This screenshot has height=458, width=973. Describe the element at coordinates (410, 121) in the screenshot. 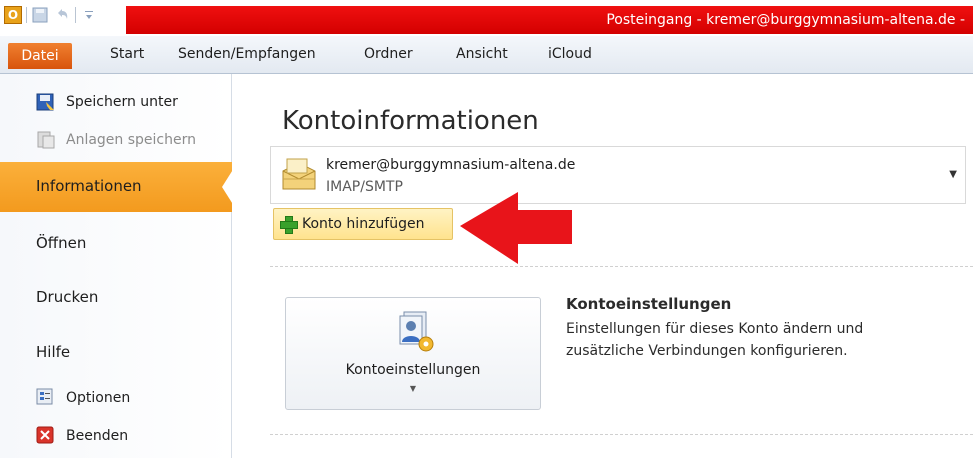

I see `page-title: Kontoinformationen` at that location.